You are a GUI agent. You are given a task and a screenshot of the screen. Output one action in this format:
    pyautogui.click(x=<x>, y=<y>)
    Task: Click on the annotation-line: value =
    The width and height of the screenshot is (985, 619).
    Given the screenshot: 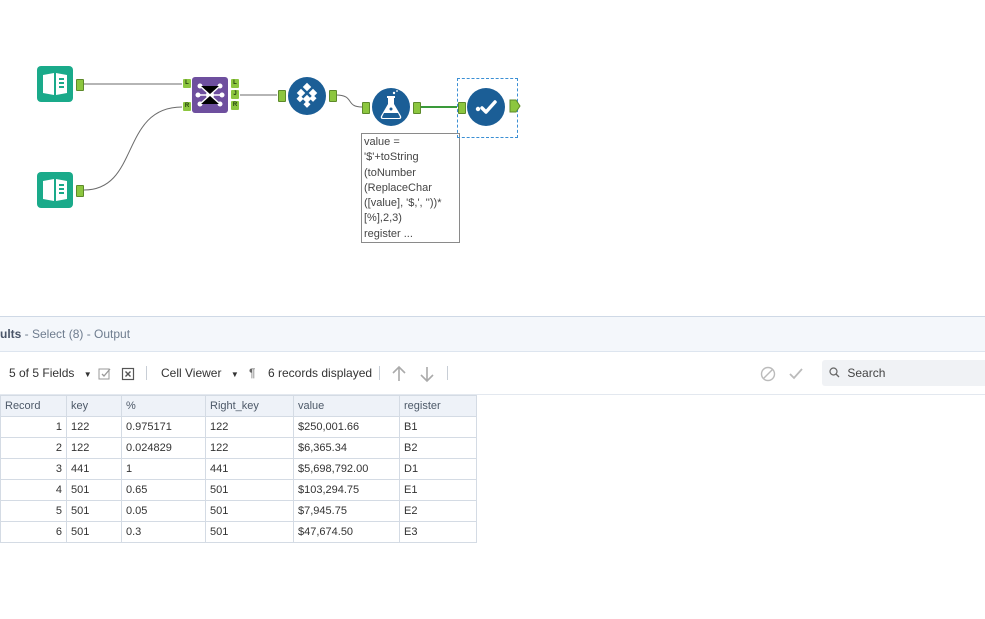 What is the action you would take?
    pyautogui.click(x=382, y=142)
    